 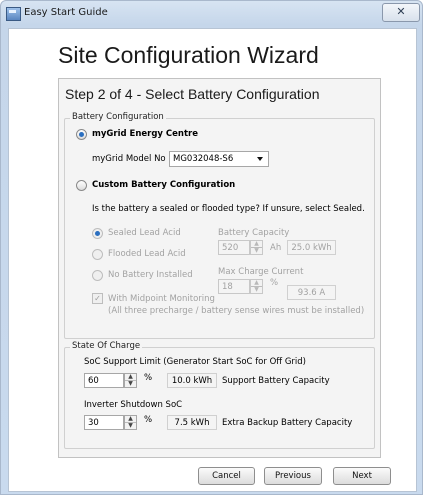 I want to click on max-charge-current-label: Max Charge Current, so click(x=261, y=272).